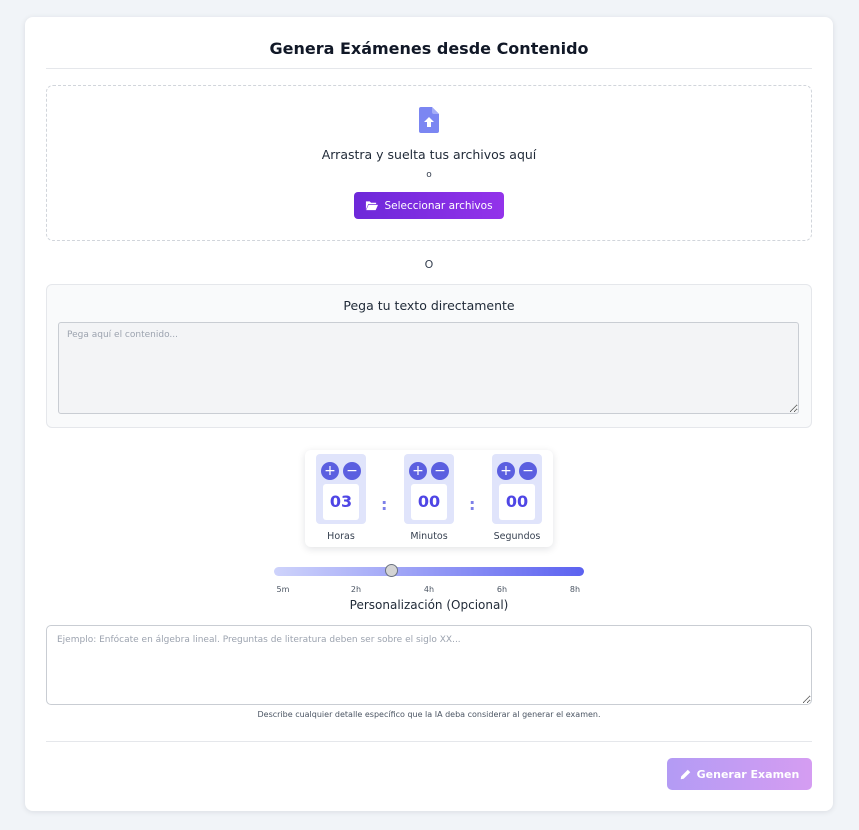 The image size is (859, 830). What do you see at coordinates (429, 305) in the screenshot?
I see `paste-title: Pega tu texto directamente` at bounding box center [429, 305].